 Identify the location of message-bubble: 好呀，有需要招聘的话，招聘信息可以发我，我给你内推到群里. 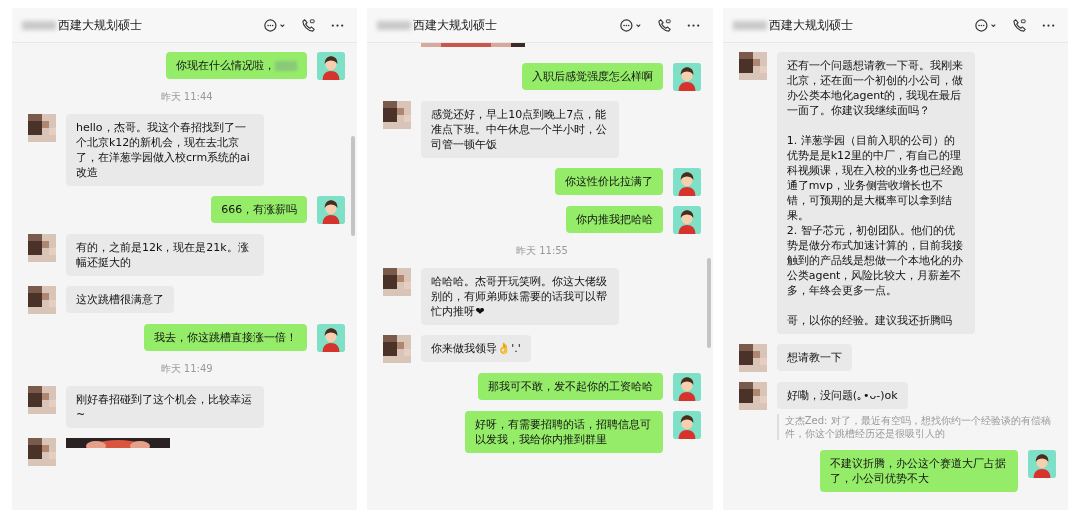
(563, 432).